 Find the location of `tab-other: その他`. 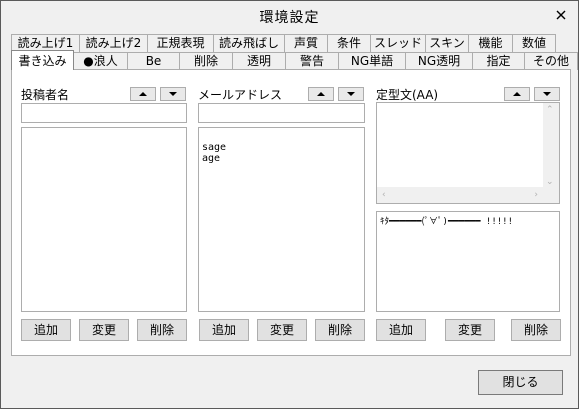

tab-other: その他 is located at coordinates (551, 61).